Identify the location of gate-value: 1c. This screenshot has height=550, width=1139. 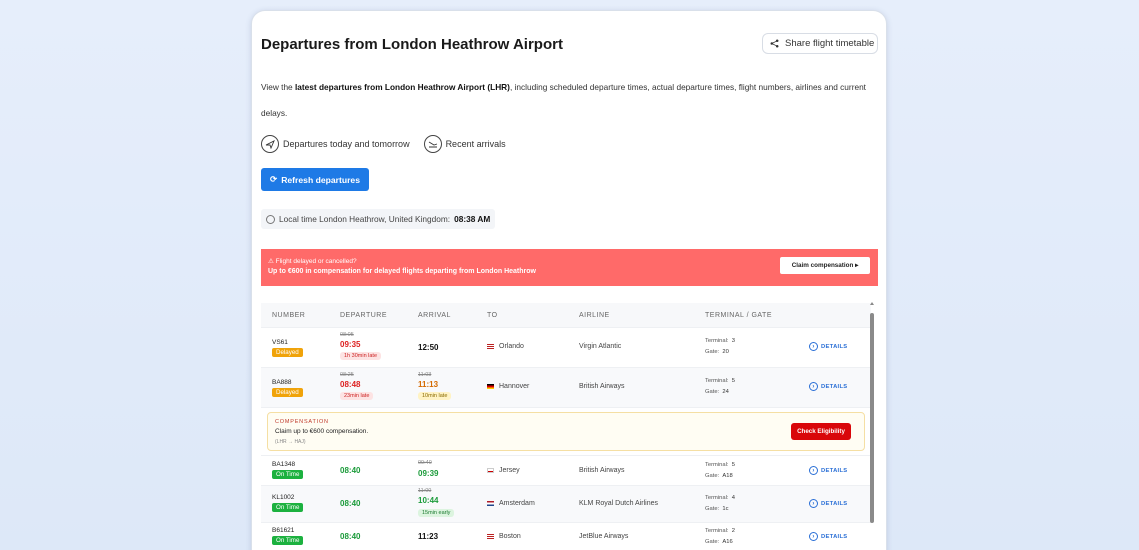
(725, 509).